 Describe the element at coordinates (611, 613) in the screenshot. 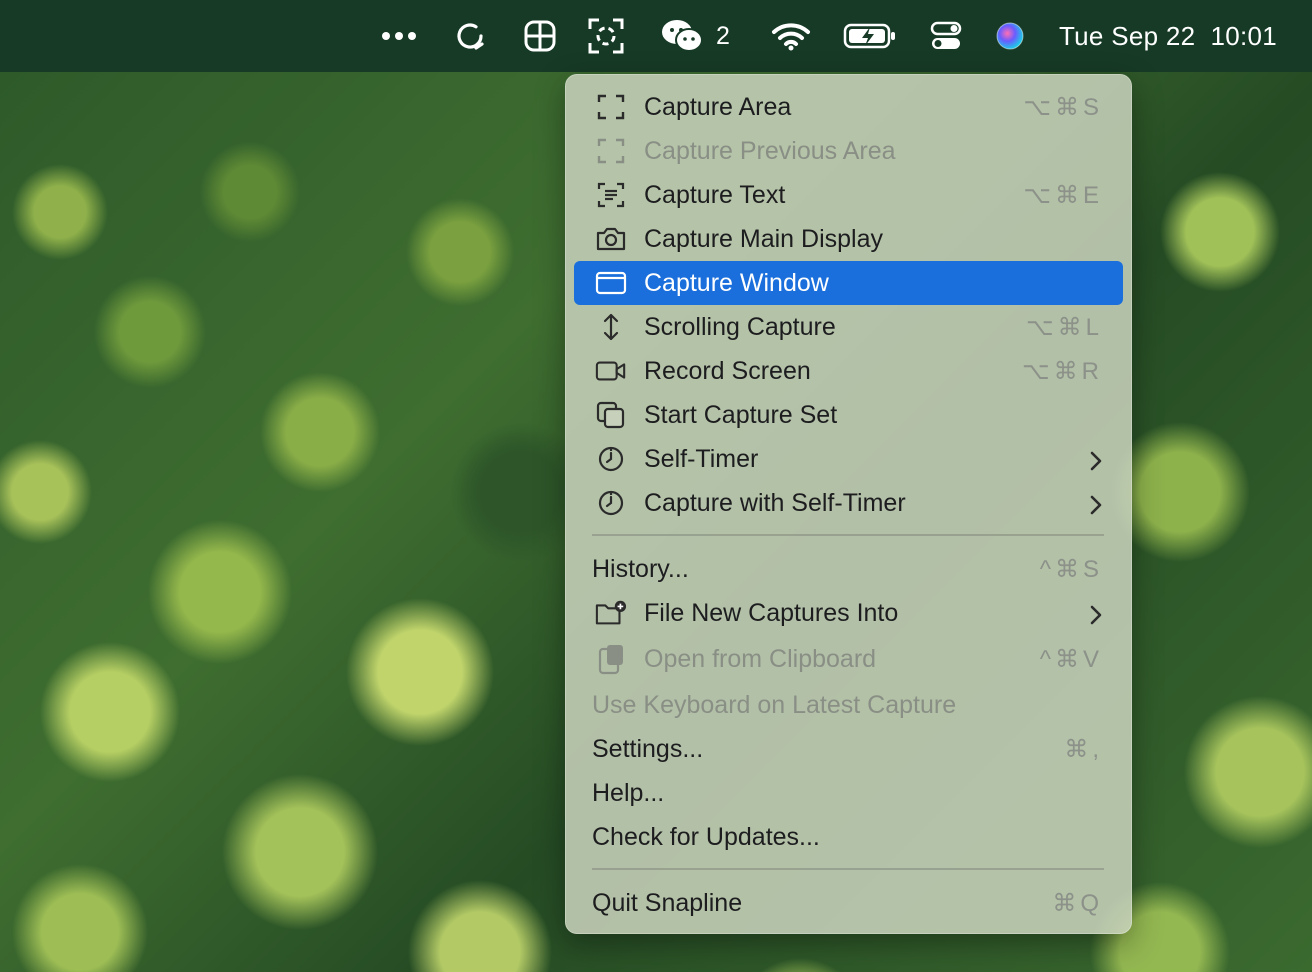

I see `folder-add-icon` at that location.